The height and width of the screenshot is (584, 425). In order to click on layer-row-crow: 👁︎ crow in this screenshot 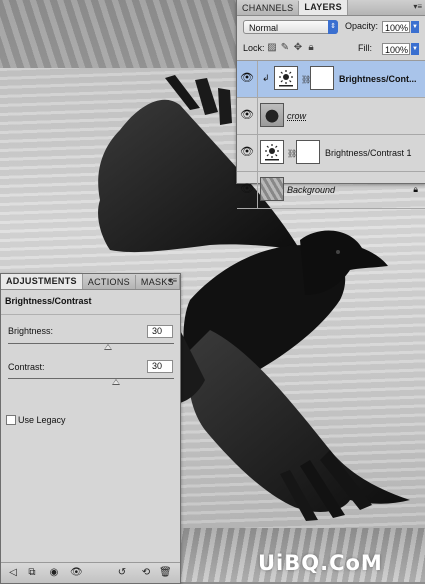, I will do `click(331, 116)`.